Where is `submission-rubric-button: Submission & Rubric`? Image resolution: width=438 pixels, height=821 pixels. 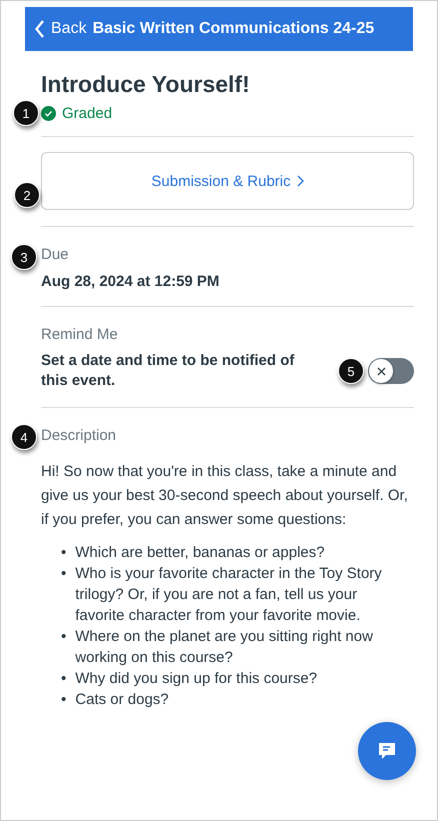 submission-rubric-button: Submission & Rubric is located at coordinates (227, 181).